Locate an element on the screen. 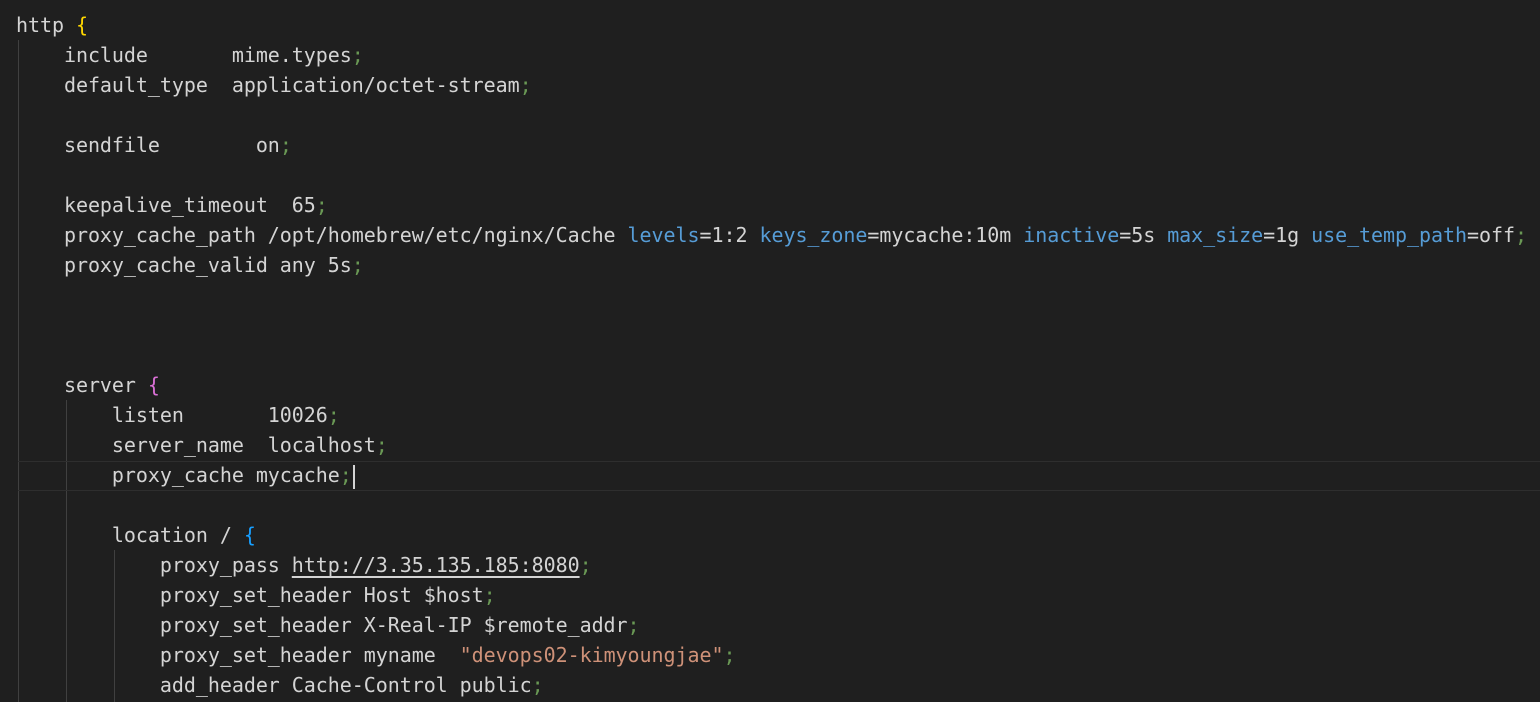  code-line-7: proxy_cache_valid any 5s; is located at coordinates (190, 265).